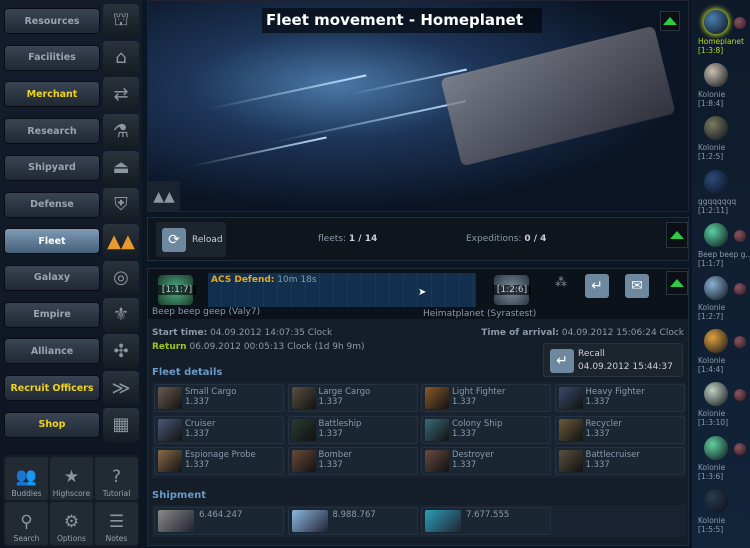 Image resolution: width=750 pixels, height=548 pixels. I want to click on planet-item: Kolonie [1:5:5], so click(721, 513).